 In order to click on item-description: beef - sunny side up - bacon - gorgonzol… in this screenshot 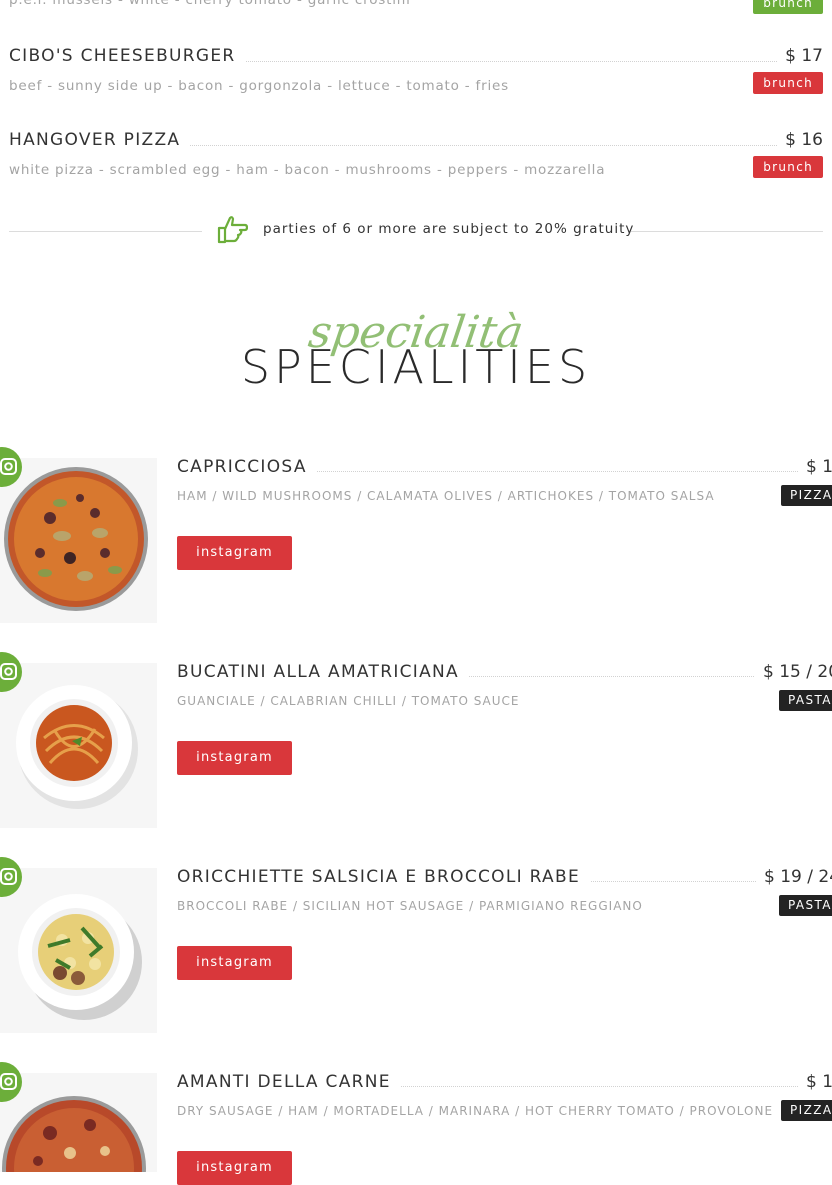, I will do `click(259, 86)`.